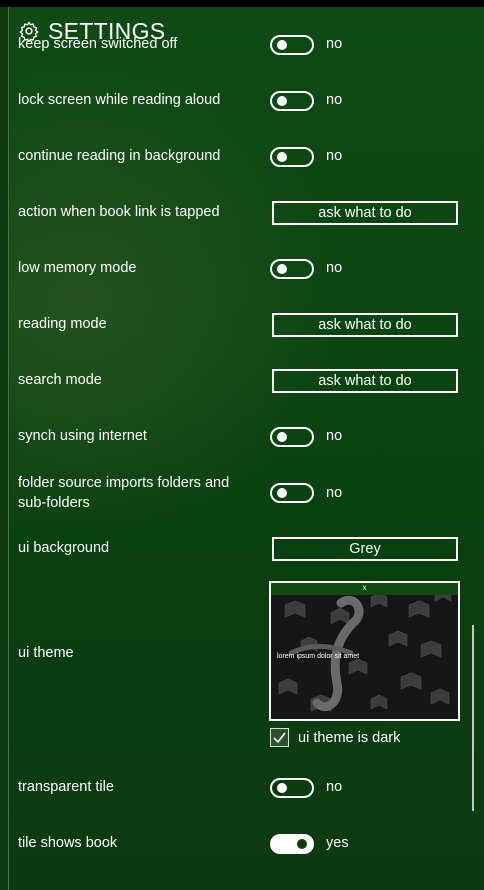 The width and height of the screenshot is (484, 890). I want to click on toggle-synch-using-internet, so click(292, 437).